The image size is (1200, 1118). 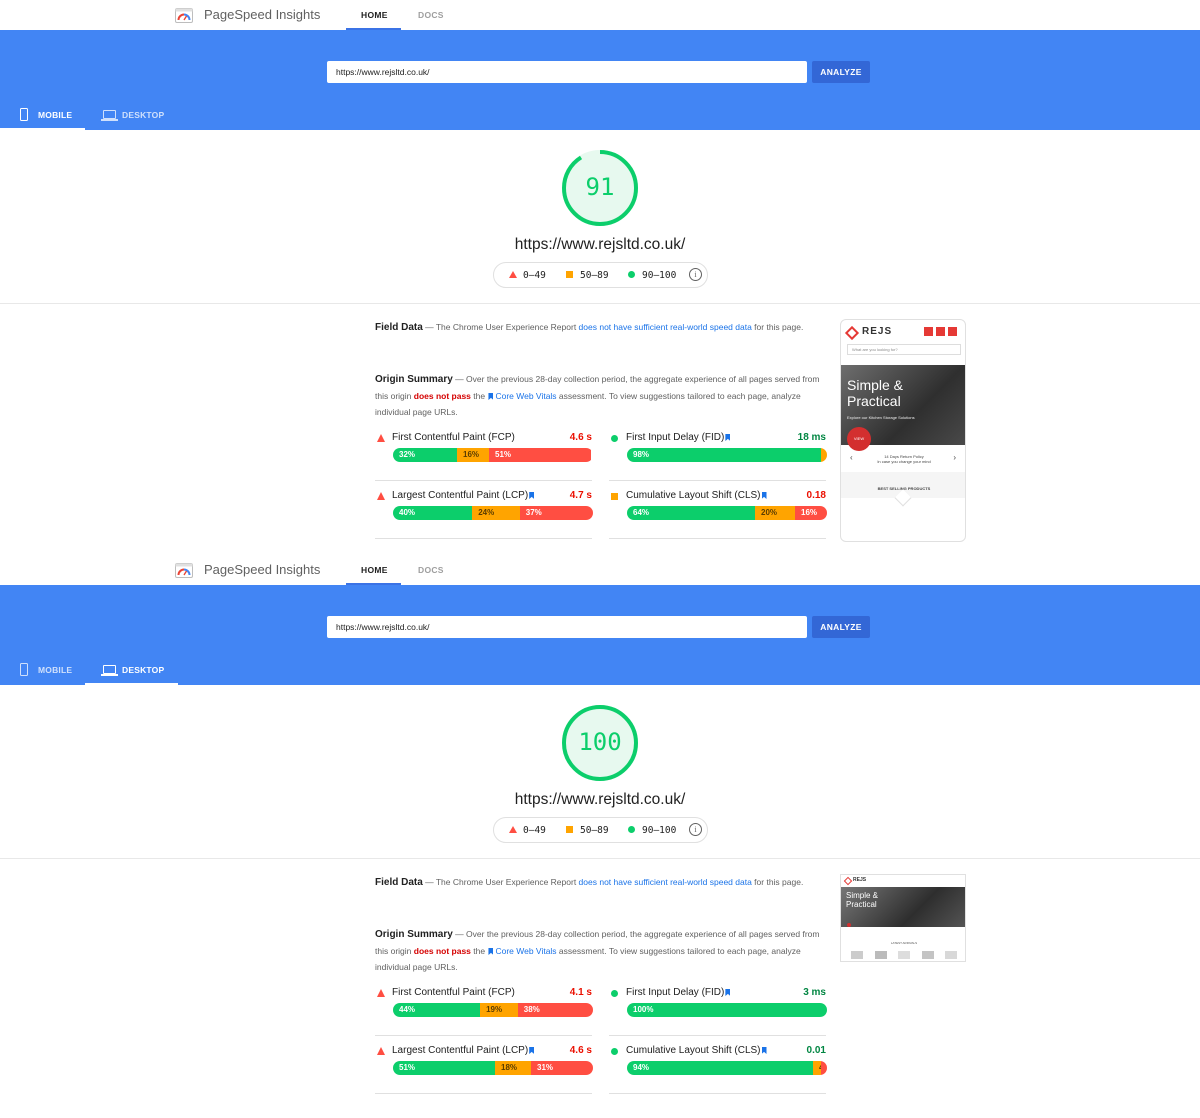 I want to click on pagespeed-logo-icon, so click(x=184, y=15).